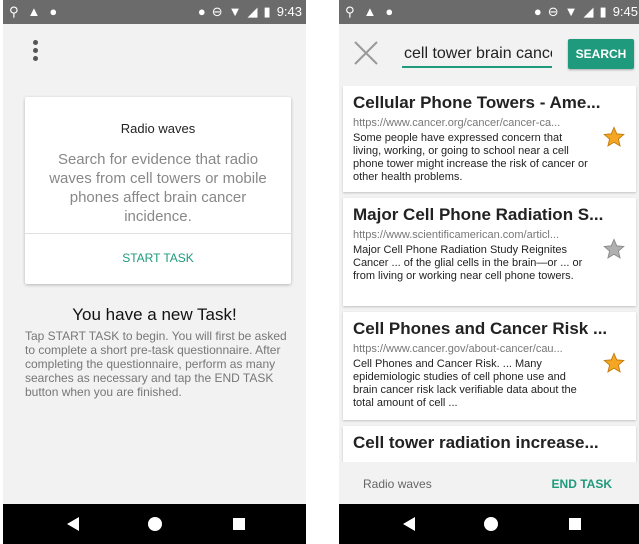  I want to click on close-icon, so click(366, 53).